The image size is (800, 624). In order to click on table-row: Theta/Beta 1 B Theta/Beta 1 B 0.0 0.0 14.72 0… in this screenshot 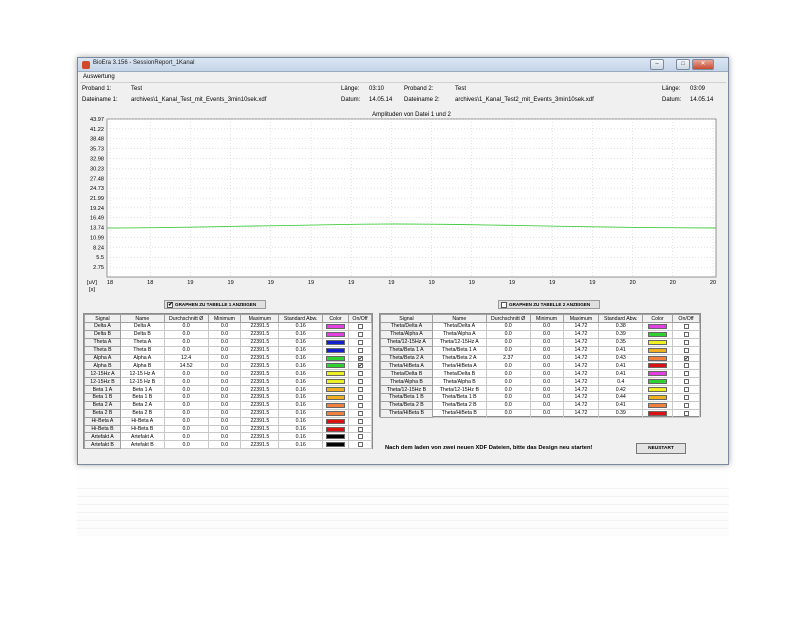, I will do `click(540, 397)`.